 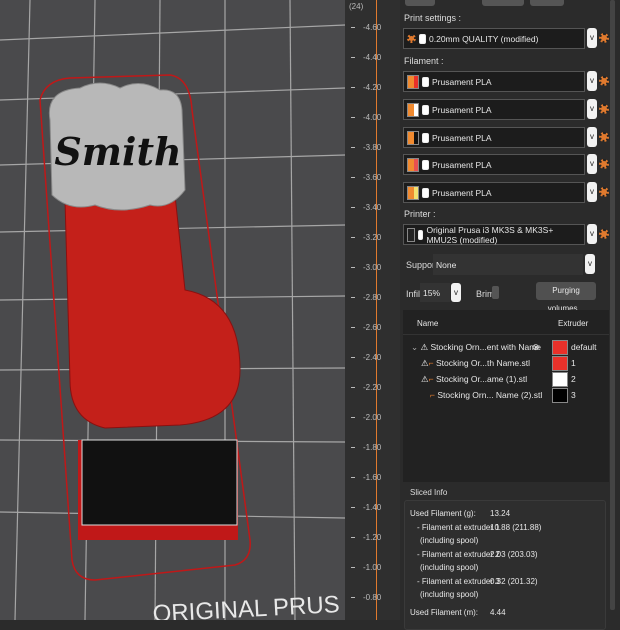 I want to click on settings-icon: ⊗, so click(x=536, y=347).